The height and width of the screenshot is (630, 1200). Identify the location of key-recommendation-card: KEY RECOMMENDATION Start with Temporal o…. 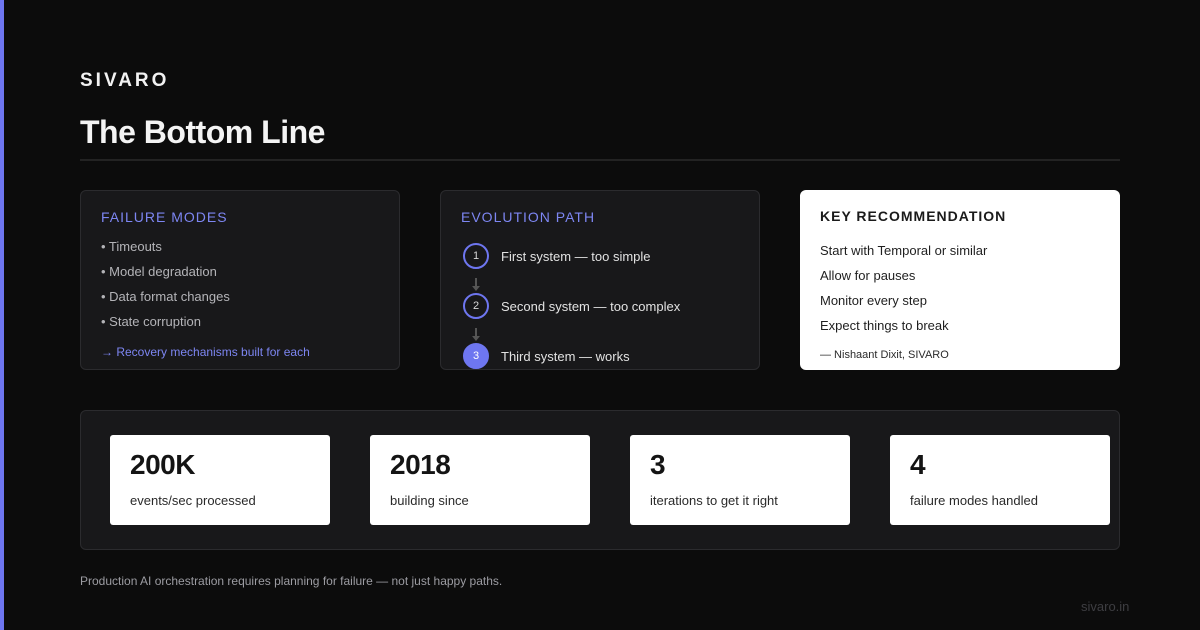
(960, 280).